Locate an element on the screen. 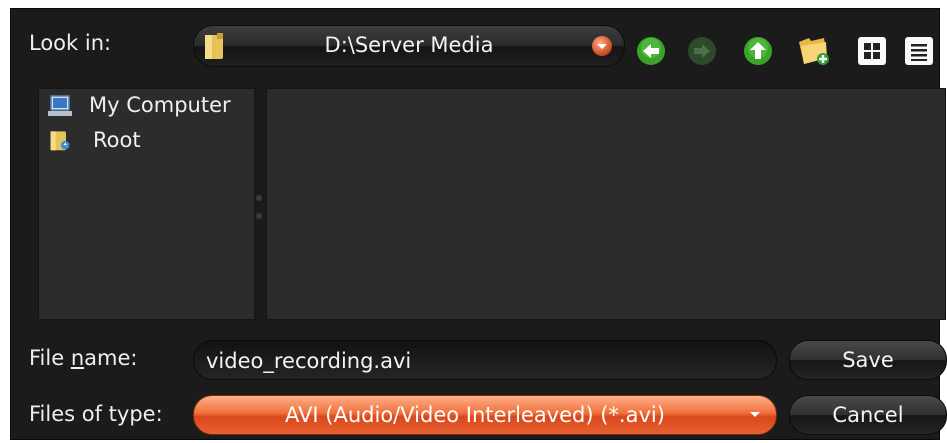 The width and height of the screenshot is (947, 443). arrow-right-icon is located at coordinates (702, 51).